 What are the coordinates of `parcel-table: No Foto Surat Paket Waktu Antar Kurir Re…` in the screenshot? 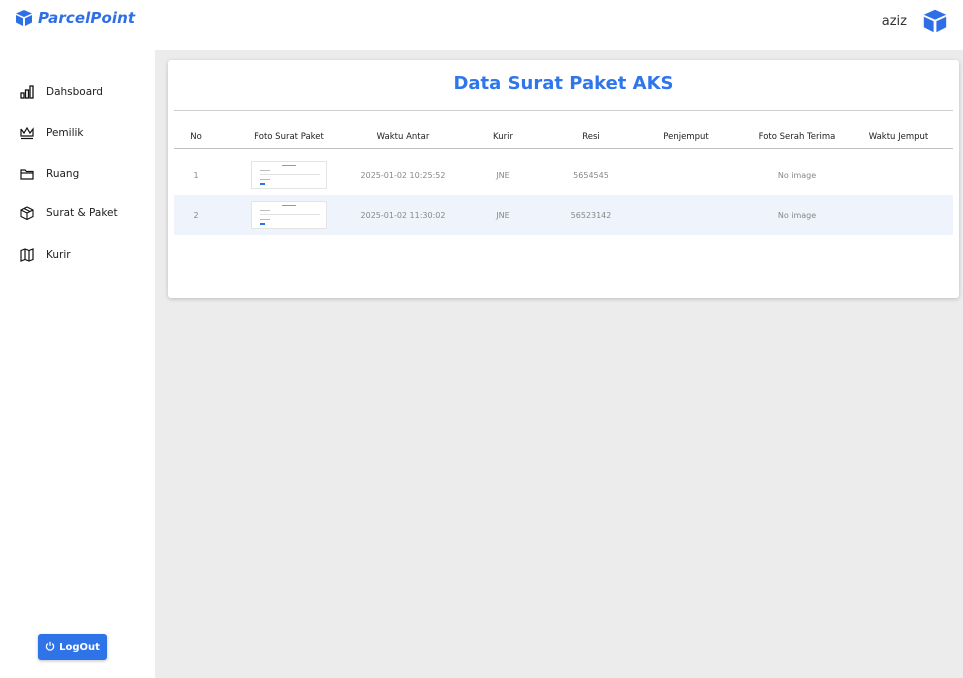 It's located at (563, 176).